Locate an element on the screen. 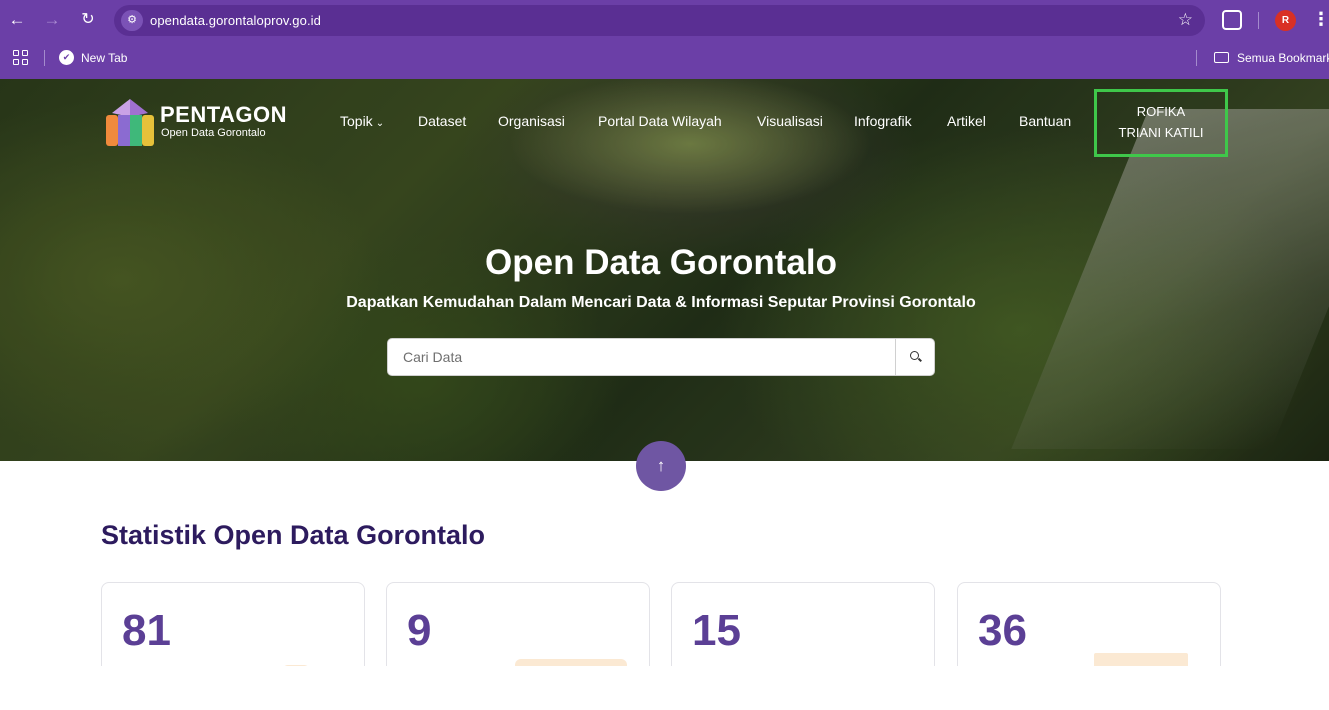 The height and width of the screenshot is (710, 1329). stat-value: 15 is located at coordinates (716, 630).